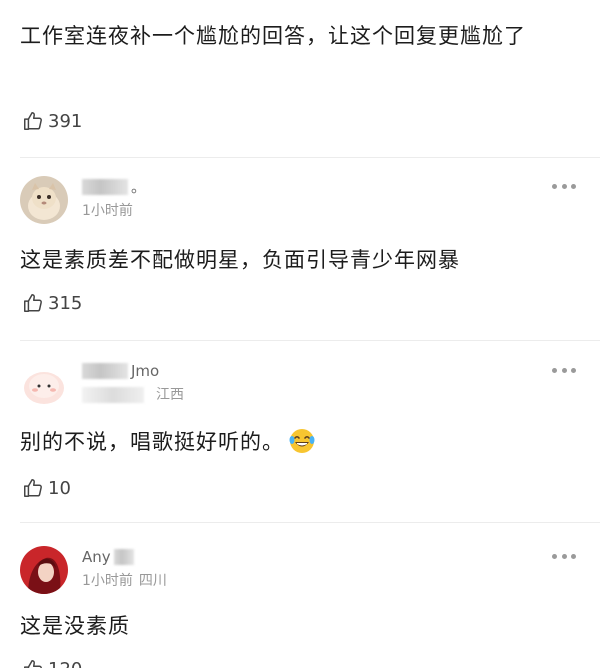  I want to click on like-button: 391, so click(52, 121).